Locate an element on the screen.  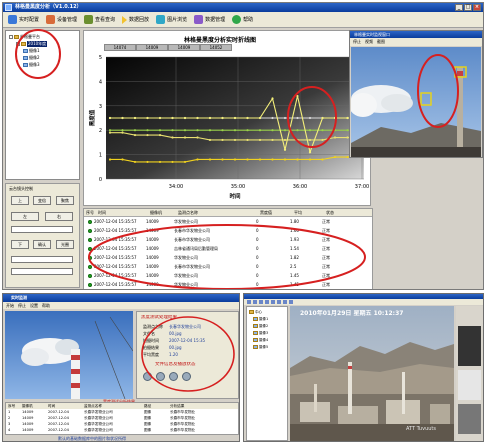
focus-button: 聚焦 is located at coordinates (65, 200).